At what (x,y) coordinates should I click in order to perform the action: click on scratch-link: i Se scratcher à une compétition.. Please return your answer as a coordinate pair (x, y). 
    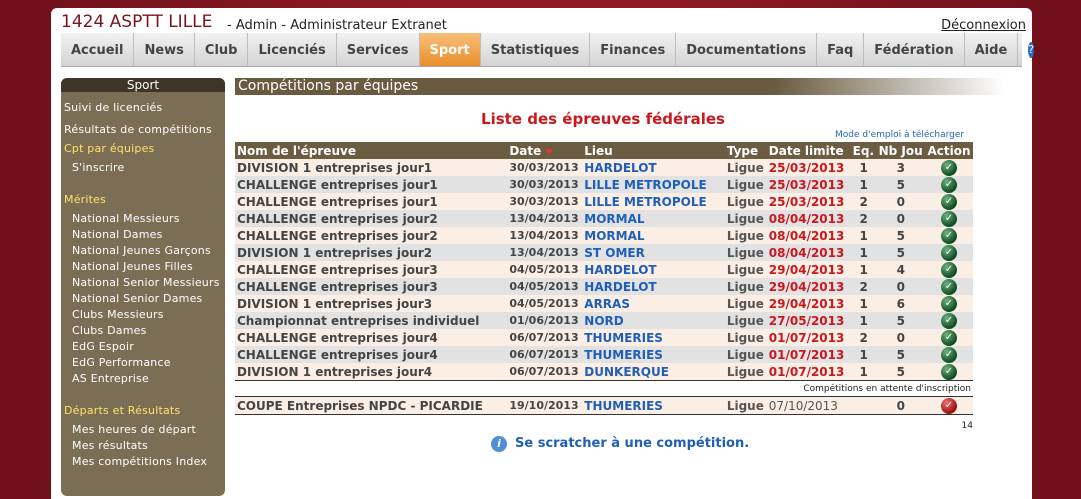
    Looking at the image, I should click on (620, 444).